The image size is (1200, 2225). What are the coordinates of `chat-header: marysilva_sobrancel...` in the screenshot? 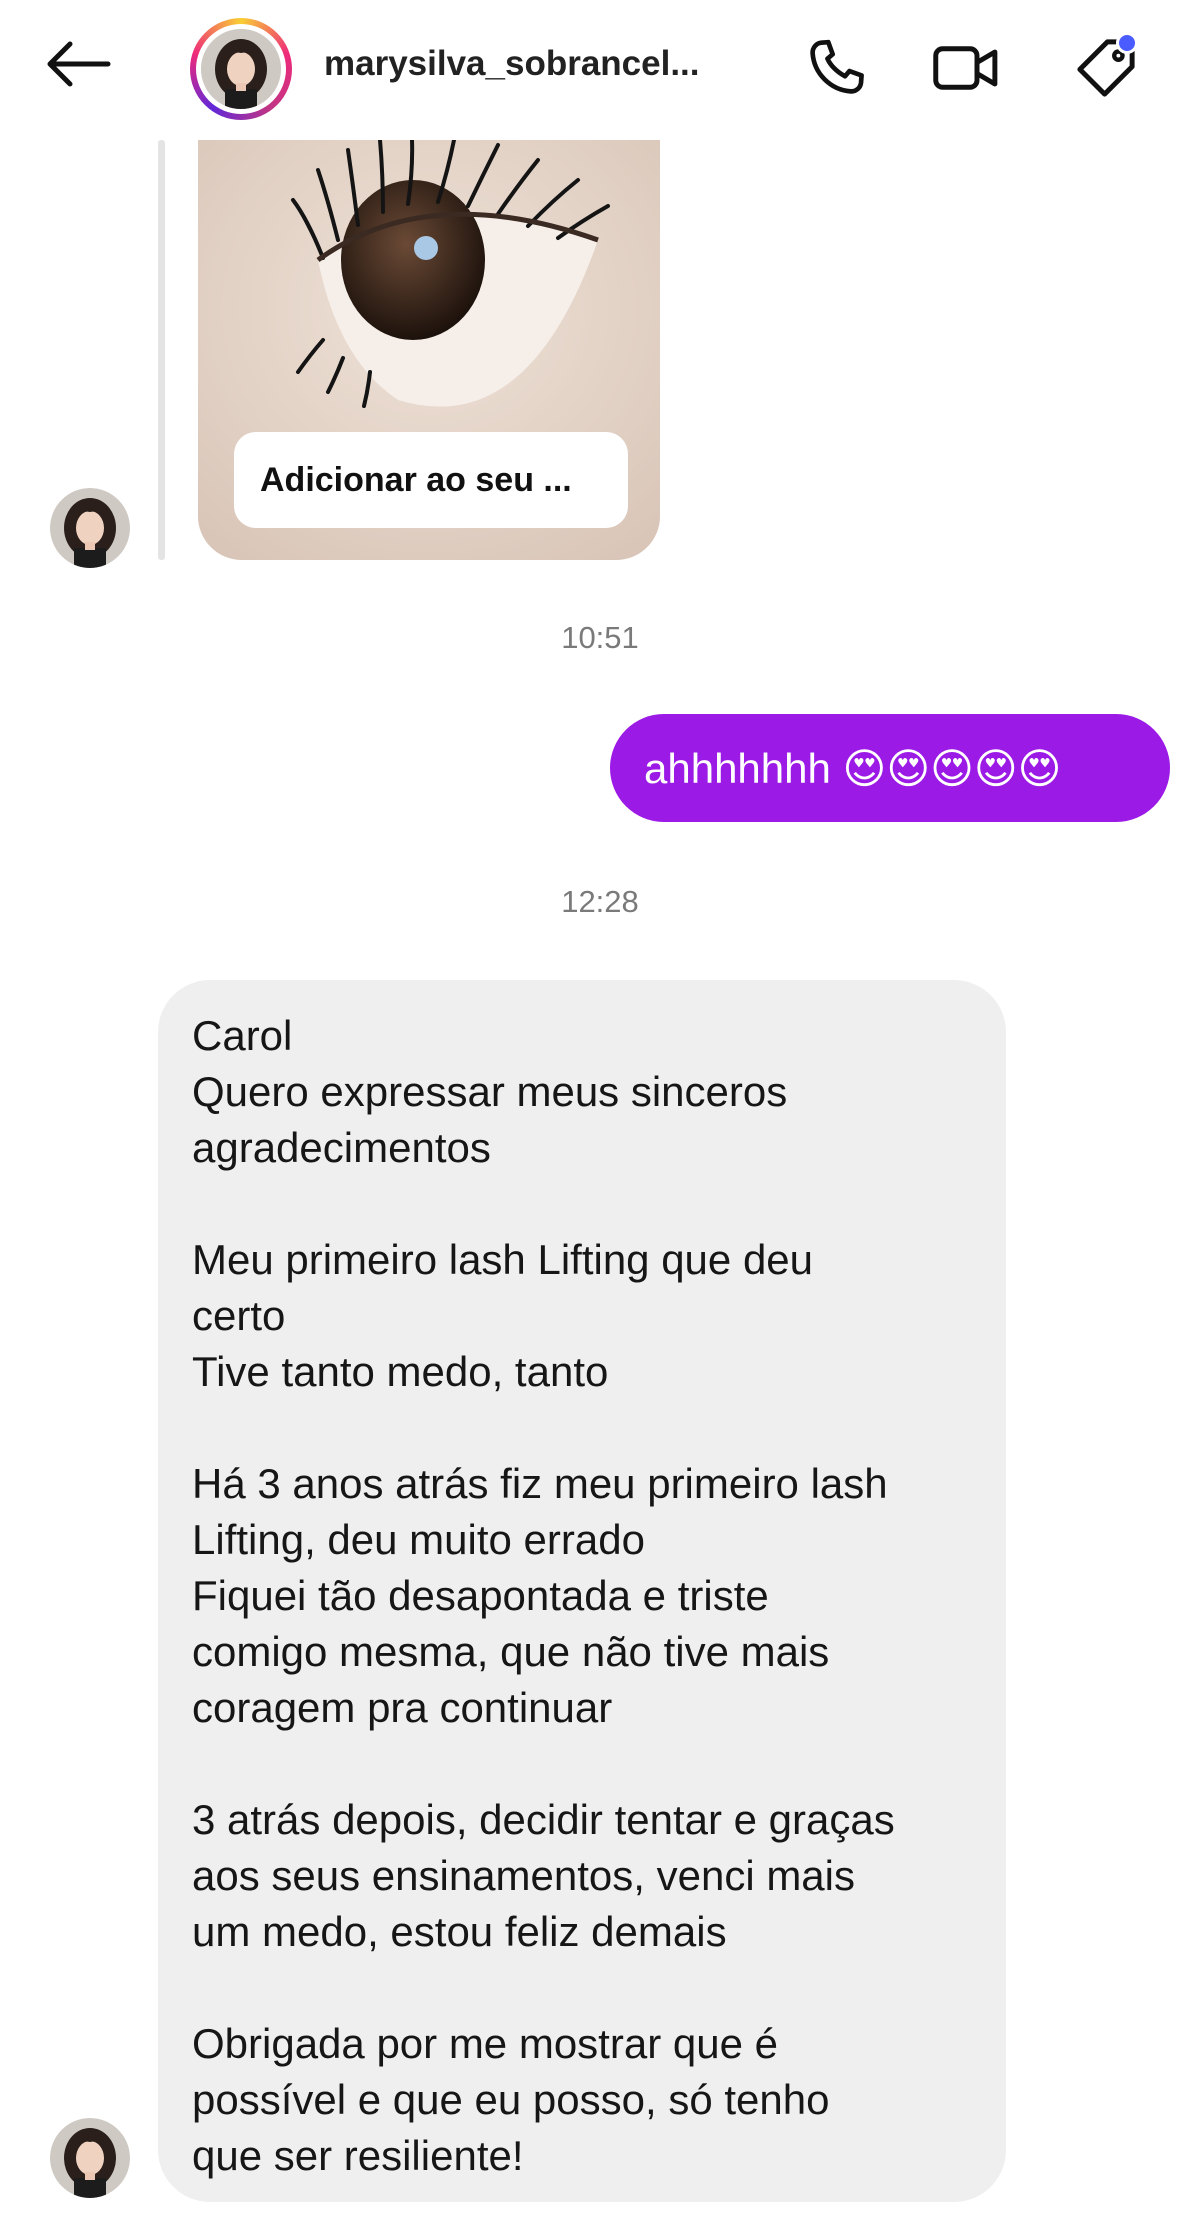 It's located at (600, 68).